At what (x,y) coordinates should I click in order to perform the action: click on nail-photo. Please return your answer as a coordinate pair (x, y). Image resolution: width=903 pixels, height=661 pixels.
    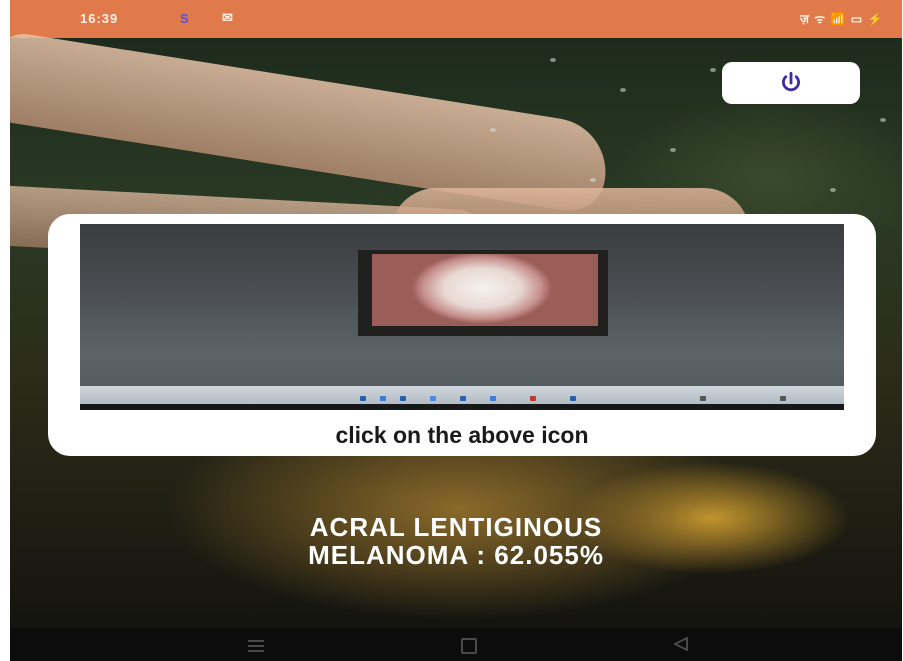
    Looking at the image, I should click on (483, 293).